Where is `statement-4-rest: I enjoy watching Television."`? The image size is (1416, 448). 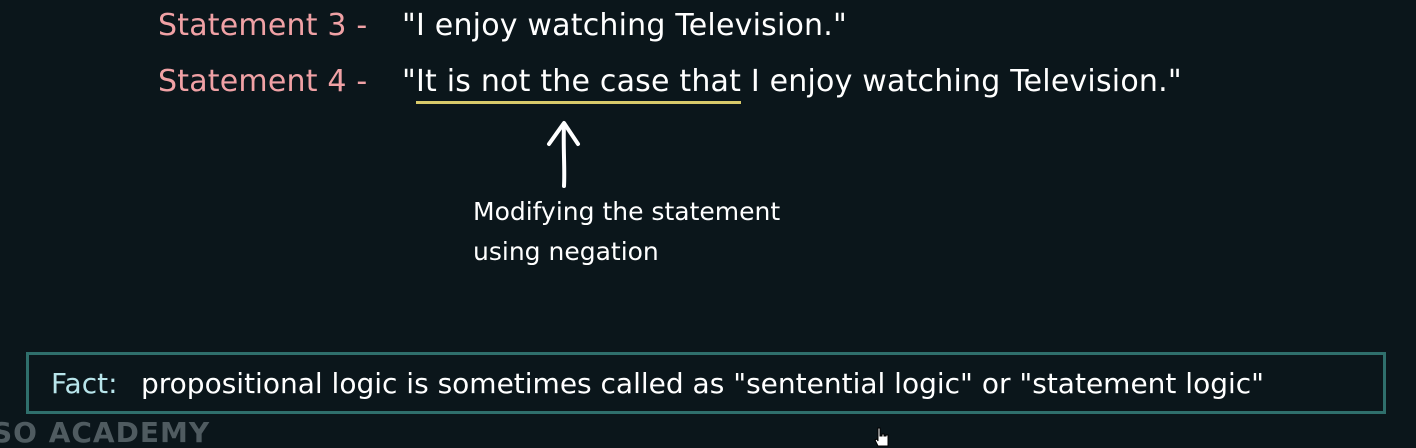 statement-4-rest: I enjoy watching Television." is located at coordinates (961, 81).